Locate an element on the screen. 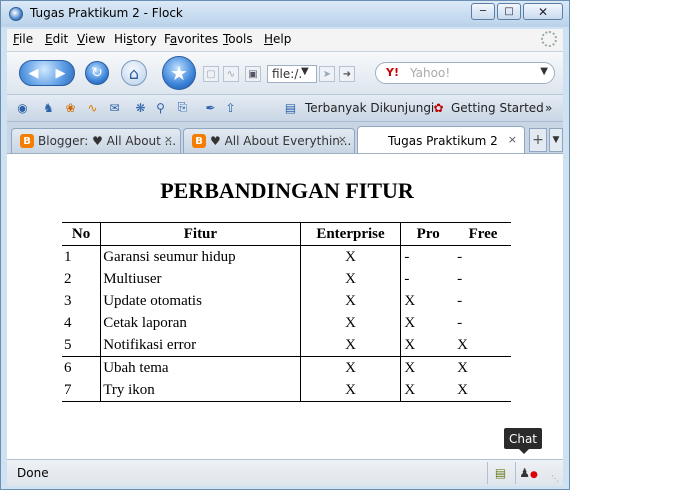 Image resolution: width=683 pixels, height=493 pixels. home-button: ⌂ is located at coordinates (134, 73).